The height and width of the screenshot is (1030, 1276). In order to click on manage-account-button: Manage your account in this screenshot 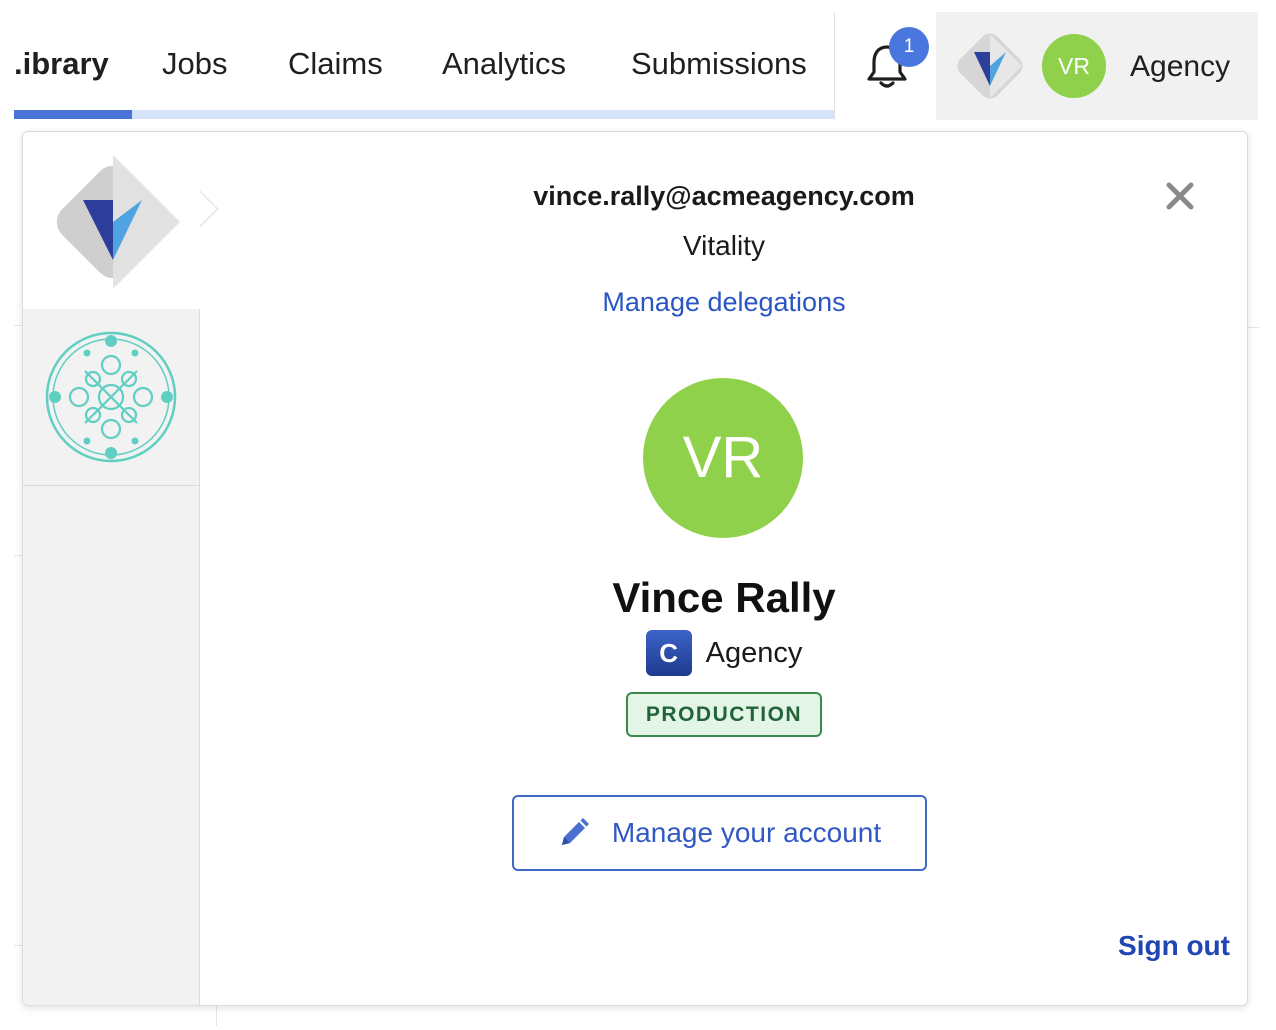, I will do `click(719, 833)`.